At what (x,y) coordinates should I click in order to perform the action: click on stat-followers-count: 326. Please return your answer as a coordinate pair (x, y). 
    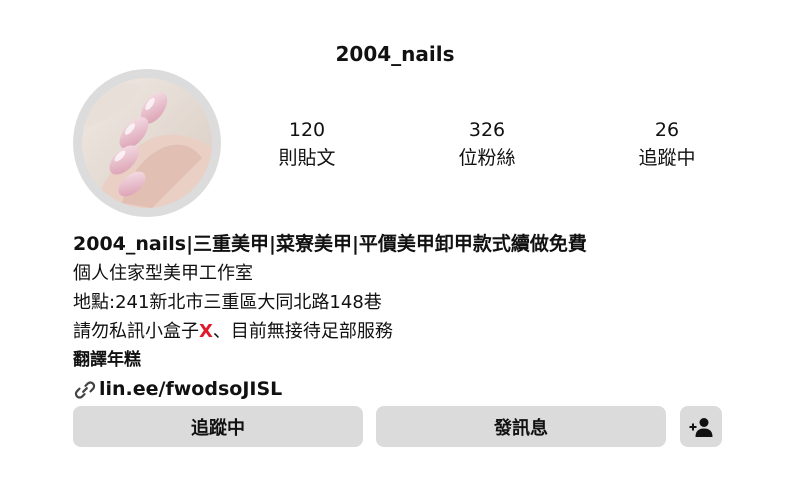
    Looking at the image, I should click on (487, 130).